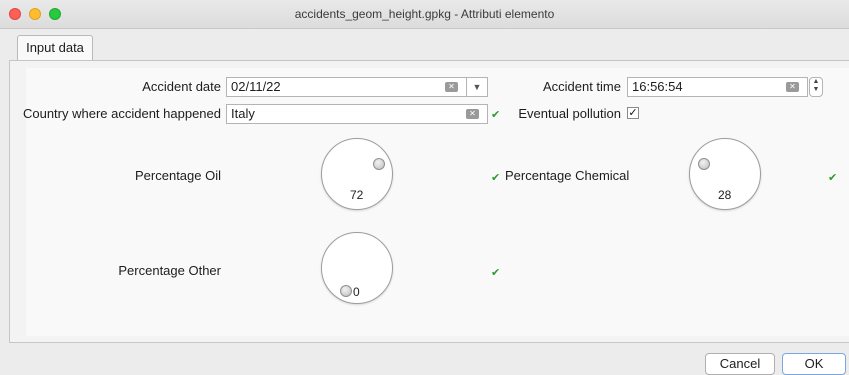  I want to click on accident-time-value: 16:56:54, so click(657, 86).